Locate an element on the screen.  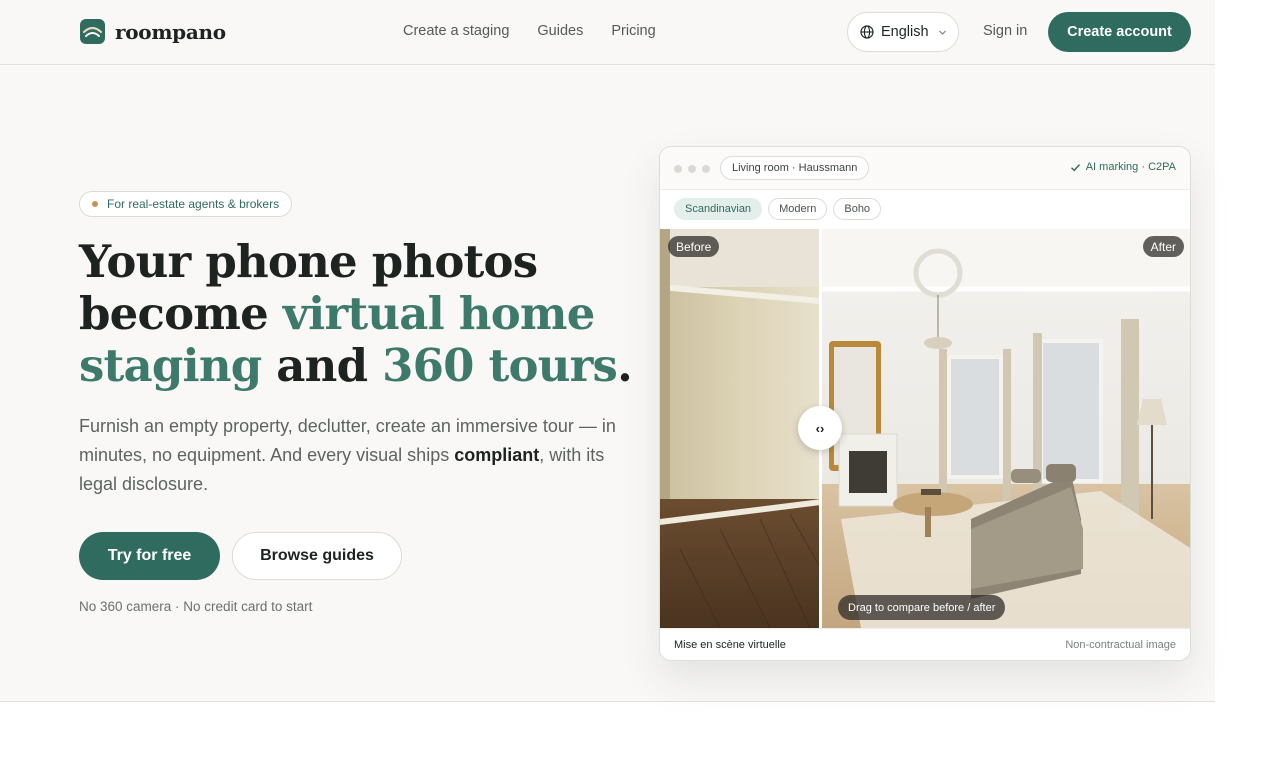
drag-hint: Drag to compare before / after is located at coordinates (922, 607).